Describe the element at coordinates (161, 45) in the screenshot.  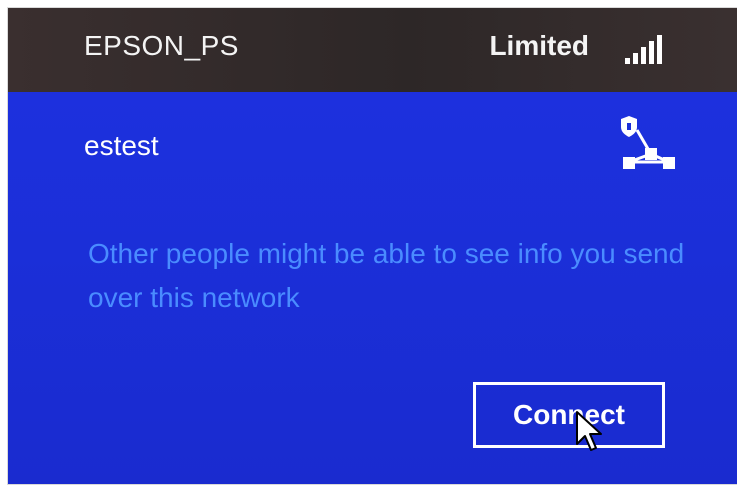
I see `network-ssid: EPSON_PS` at that location.